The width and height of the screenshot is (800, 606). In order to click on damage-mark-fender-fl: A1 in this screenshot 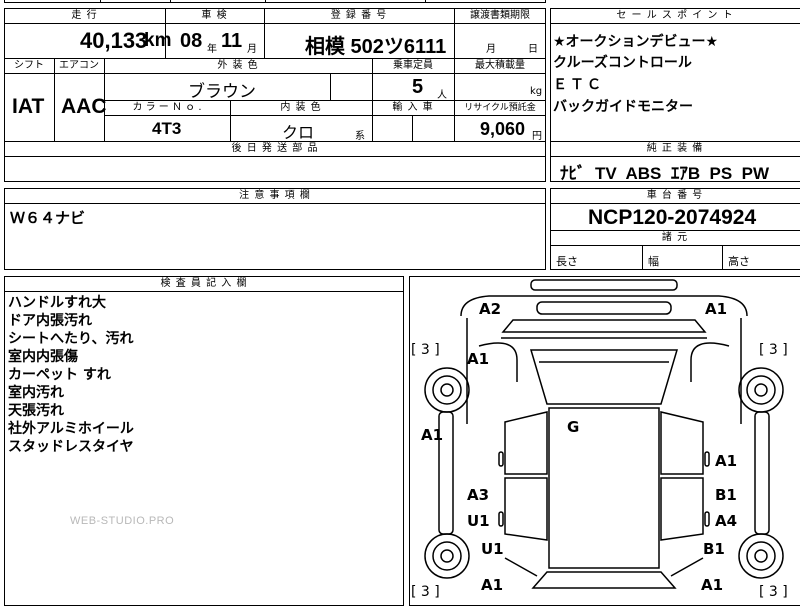, I will do `click(478, 359)`.